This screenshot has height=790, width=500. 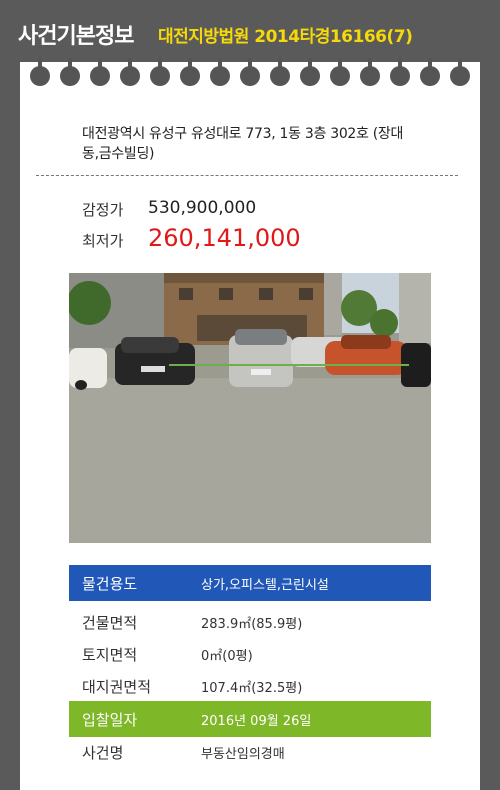 What do you see at coordinates (285, 37) in the screenshot?
I see `case-number: 대전지방법원 2014타경16166(7)` at bounding box center [285, 37].